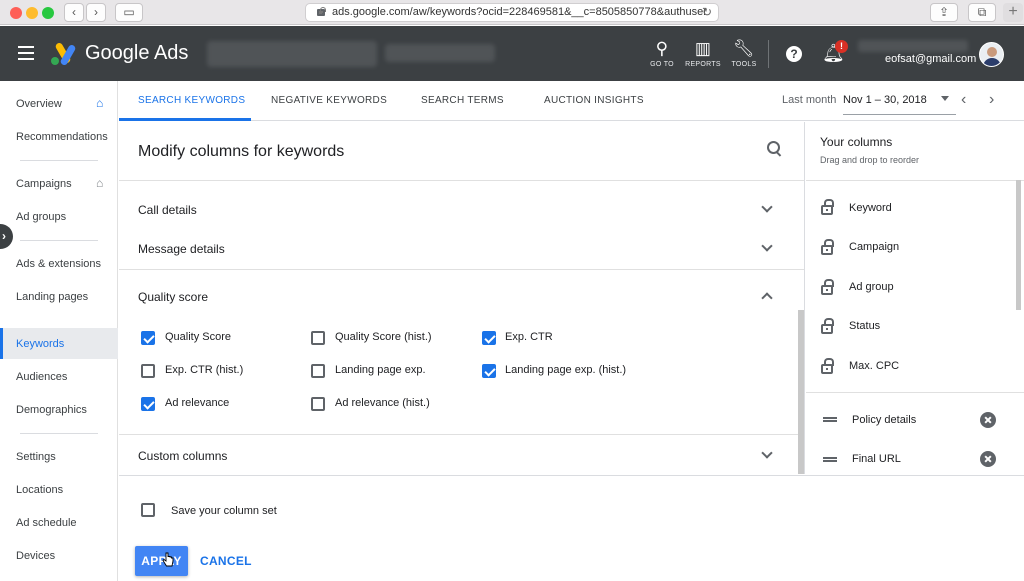 The image size is (1024, 581). I want to click on chevron-left-icon: ‹, so click(963, 100).